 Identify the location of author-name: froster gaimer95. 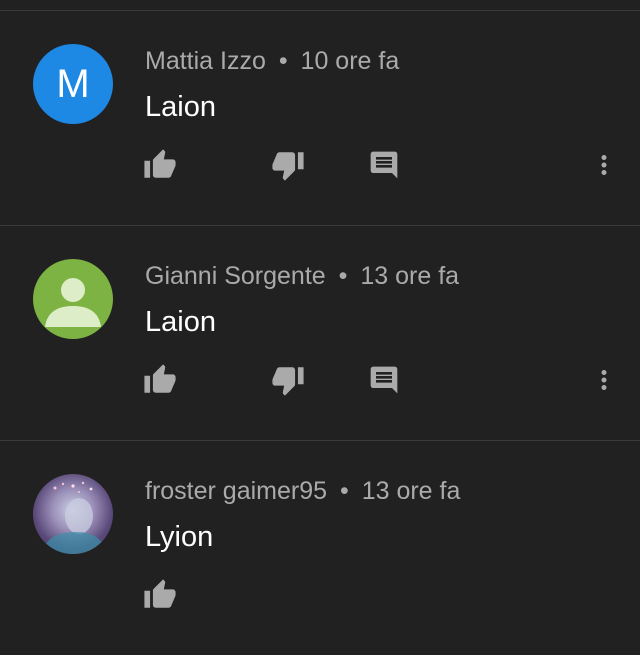
(236, 491).